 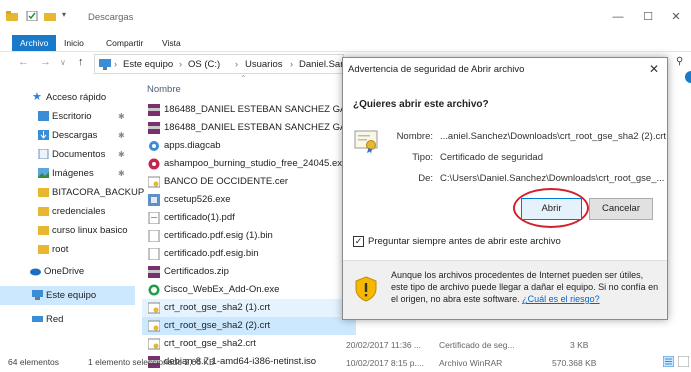 I want to click on list-item: Certificados.zip, so click(x=242, y=272).